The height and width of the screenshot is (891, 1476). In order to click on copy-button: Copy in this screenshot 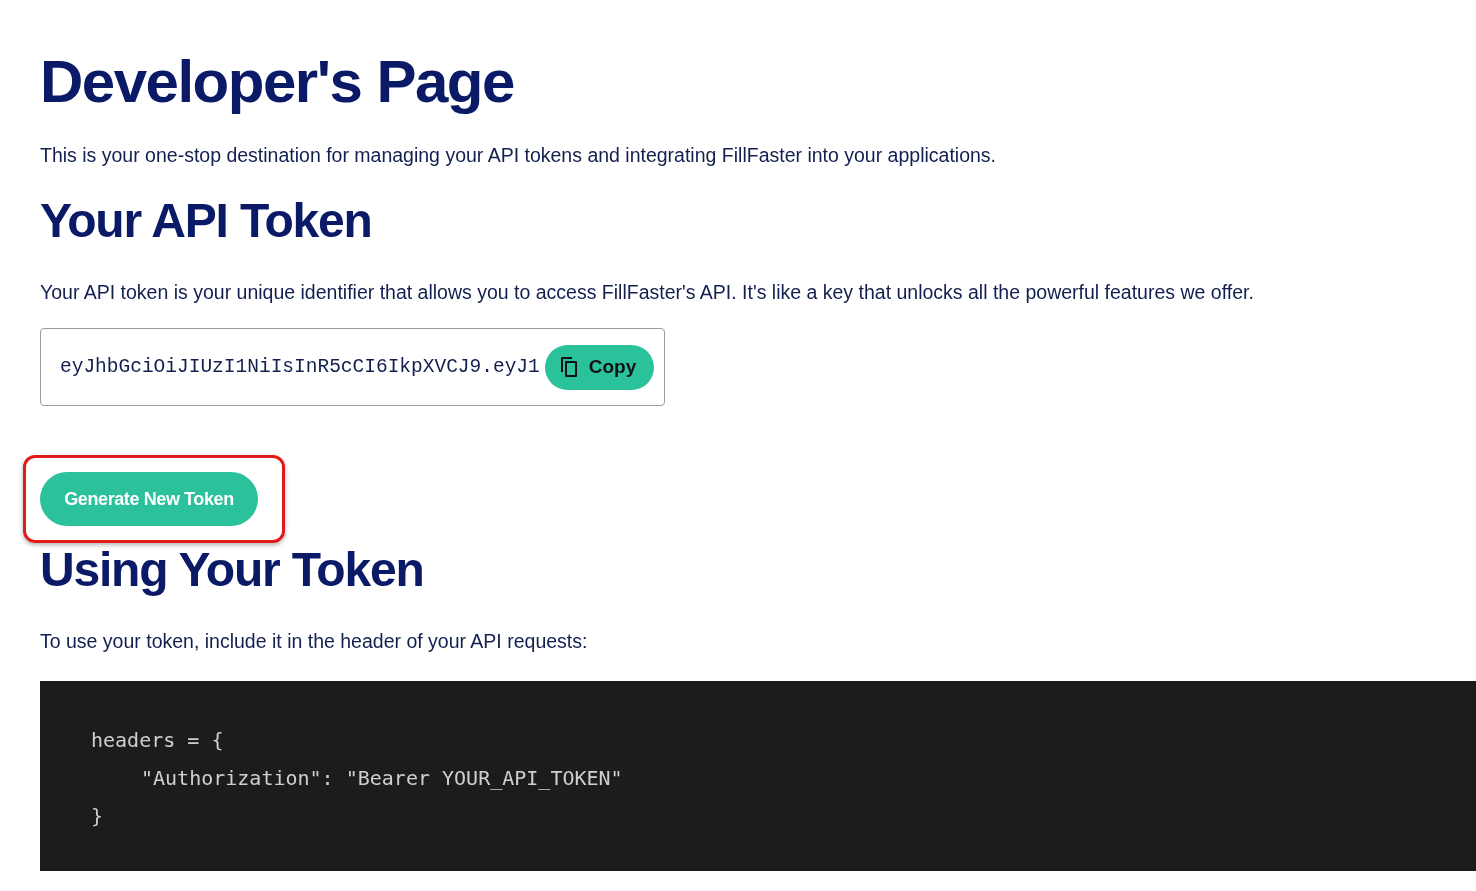, I will do `click(599, 367)`.